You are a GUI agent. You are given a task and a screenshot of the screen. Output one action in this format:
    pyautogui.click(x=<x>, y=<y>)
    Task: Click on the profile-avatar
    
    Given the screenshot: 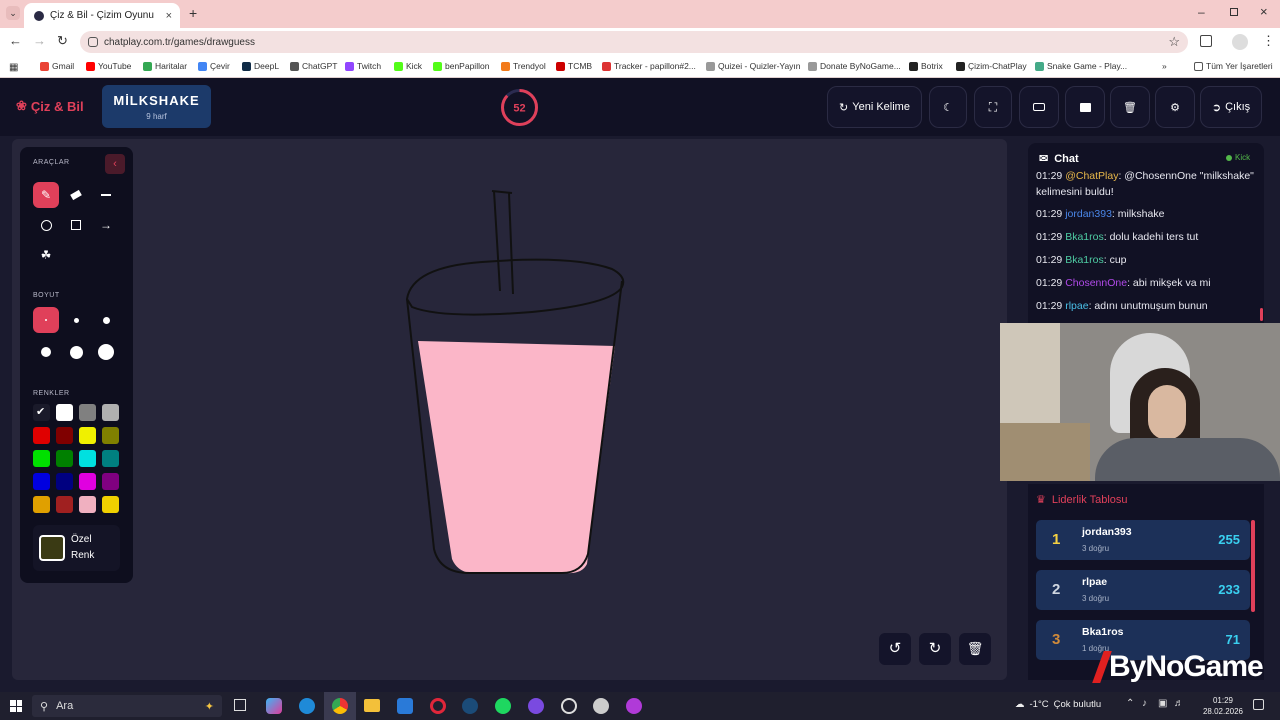 What is the action you would take?
    pyautogui.click(x=1240, y=42)
    